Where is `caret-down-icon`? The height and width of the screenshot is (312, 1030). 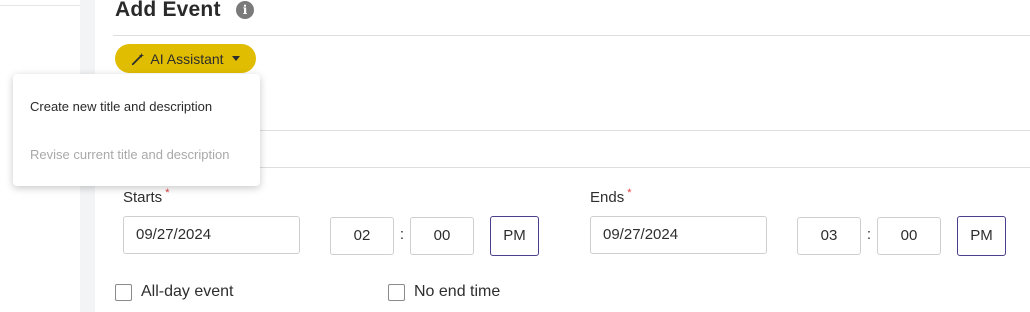
caret-down-icon is located at coordinates (235, 58).